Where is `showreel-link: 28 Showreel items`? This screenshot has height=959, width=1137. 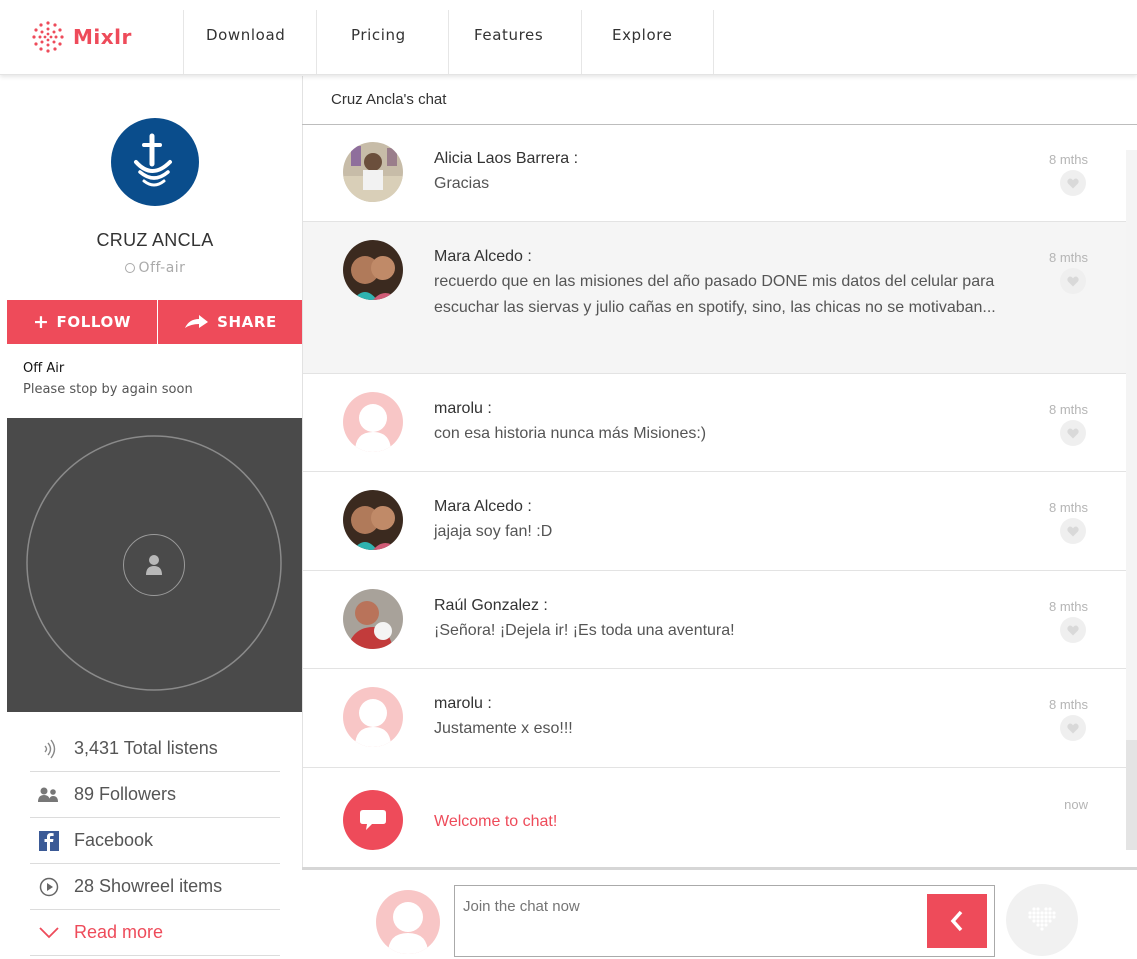
showreel-link: 28 Showreel items is located at coordinates (155, 887).